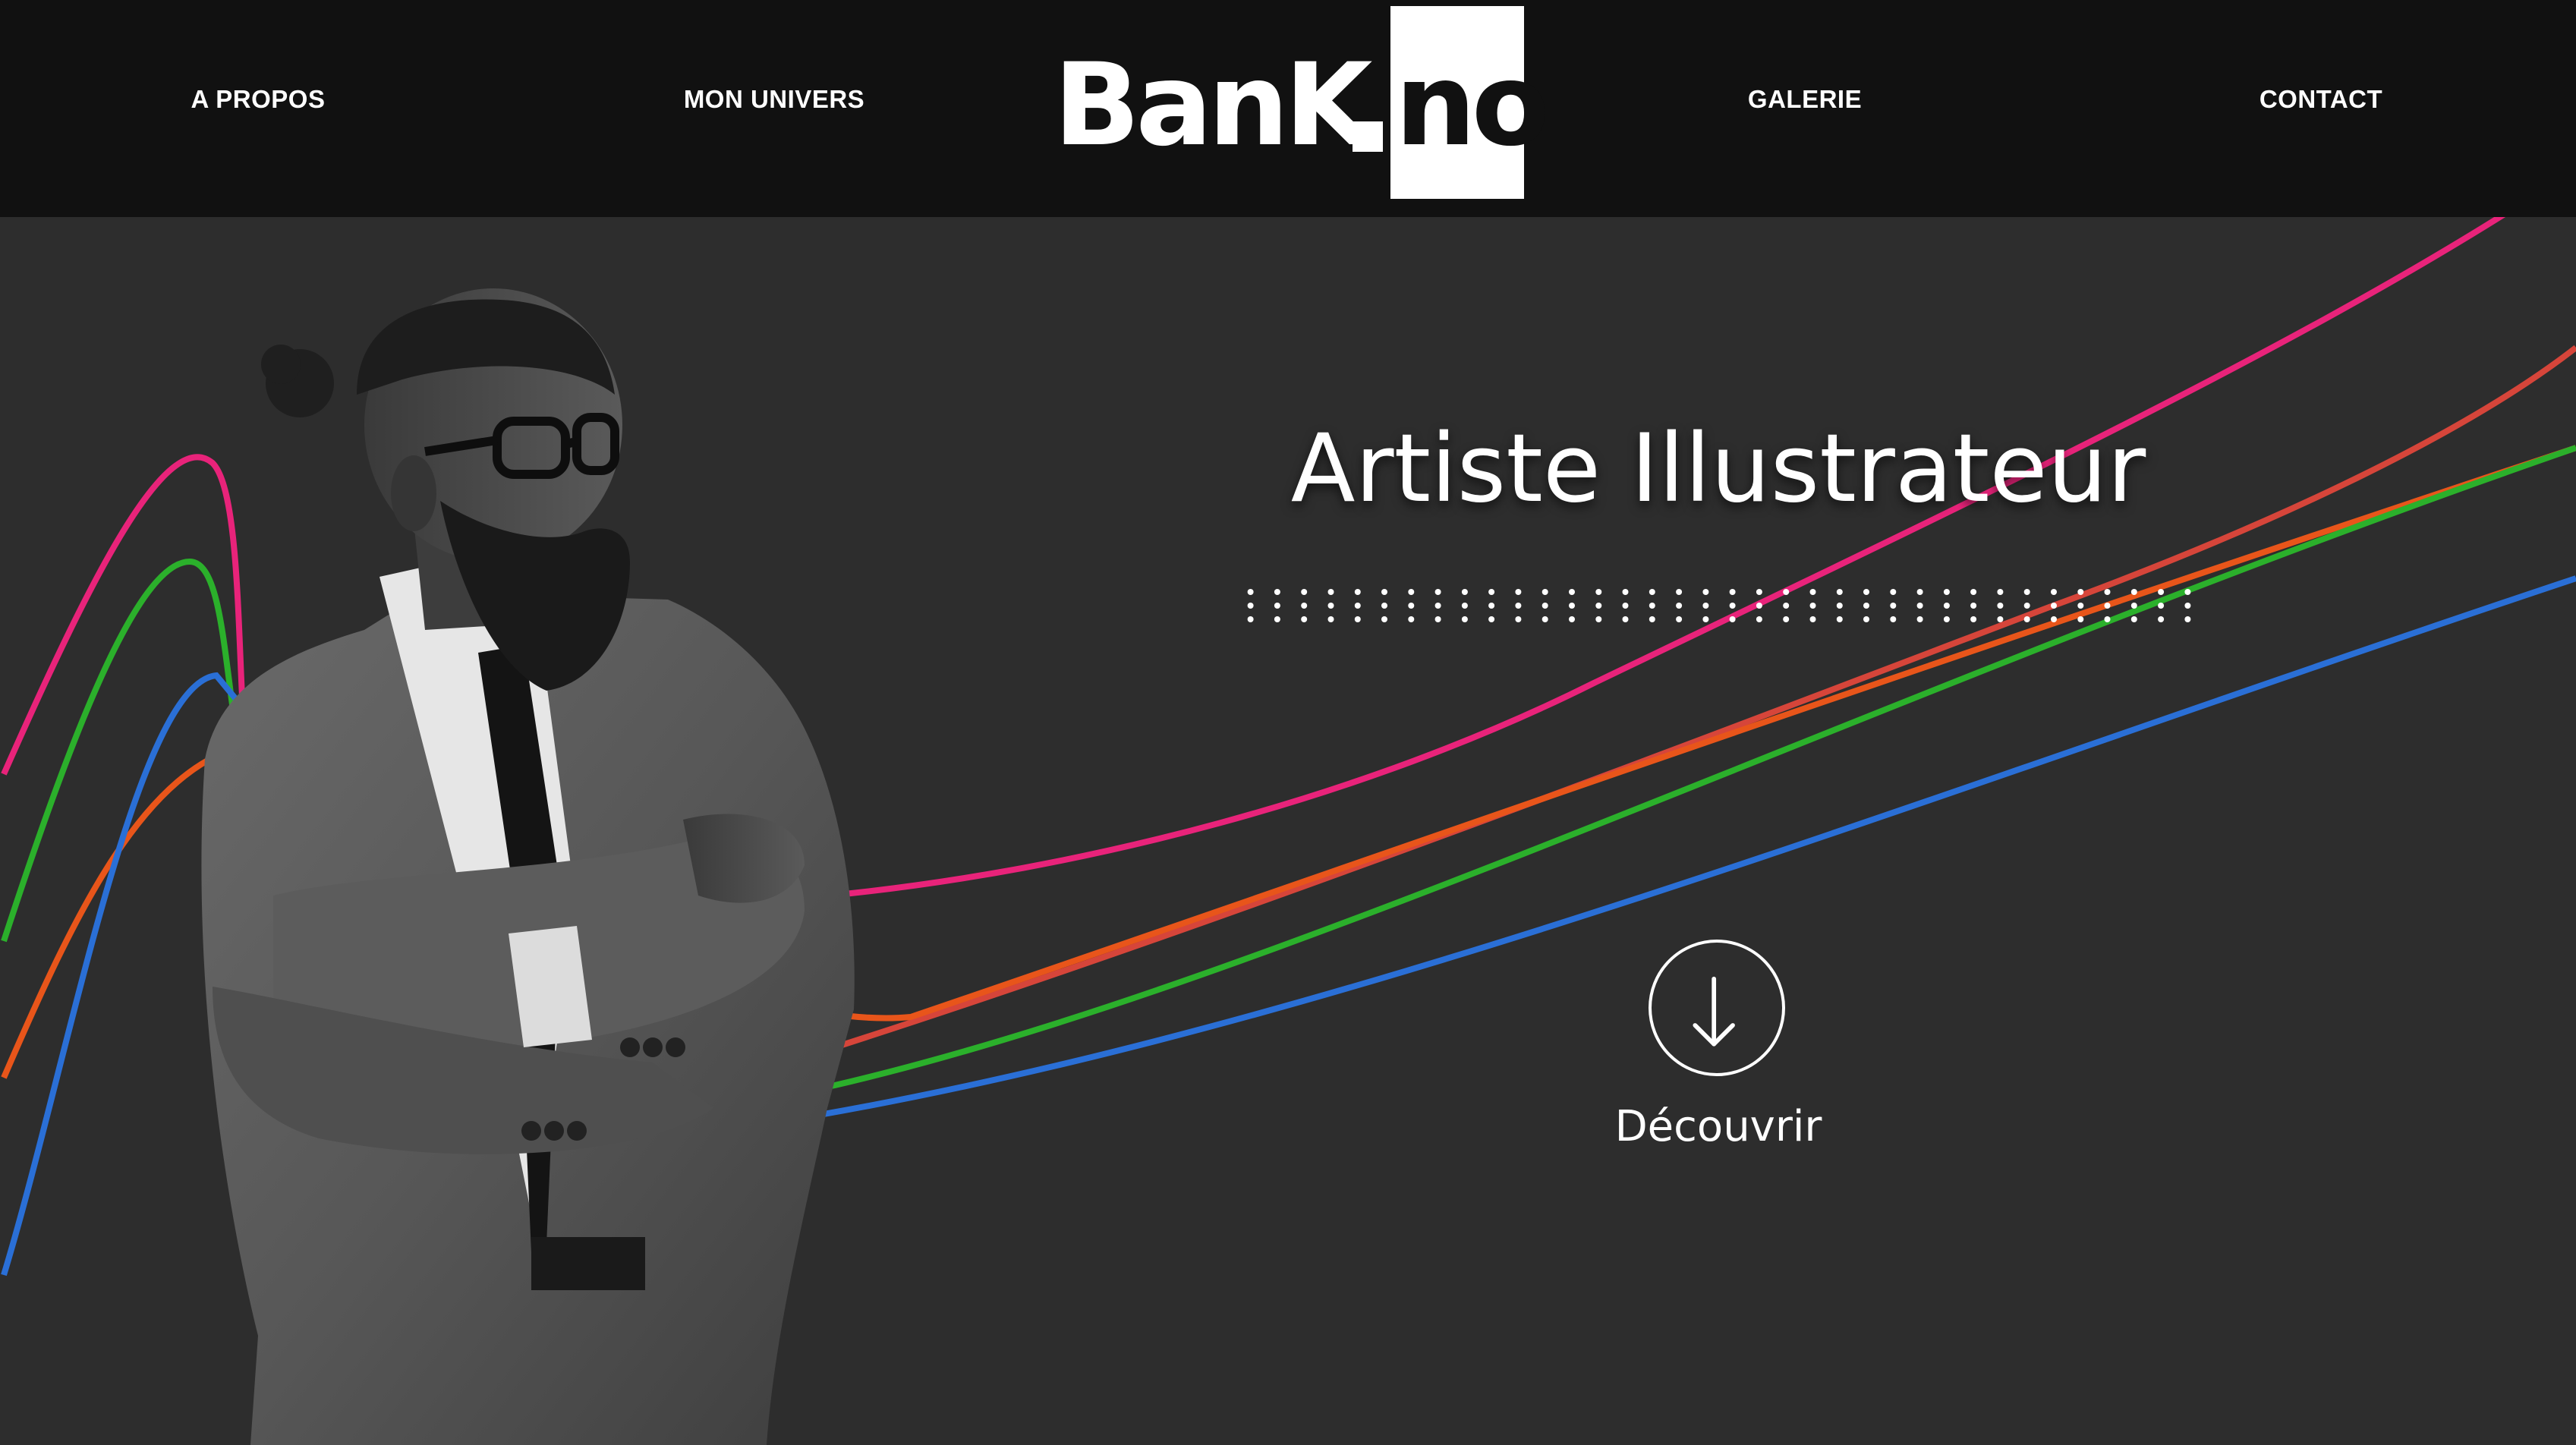 Image resolution: width=2576 pixels, height=1445 pixels. Describe the element at coordinates (774, 99) in the screenshot. I see `nav-mon-univers: MON UNIVERS` at that location.